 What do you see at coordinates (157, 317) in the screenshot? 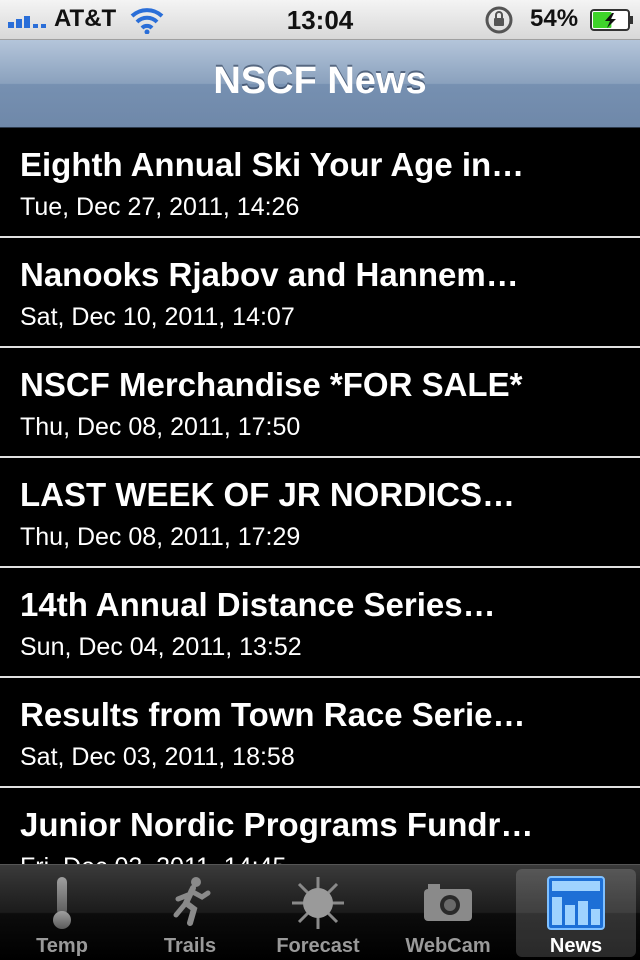
I see `news-item-date: Sat, Dec 10, 2011, 14:07` at bounding box center [157, 317].